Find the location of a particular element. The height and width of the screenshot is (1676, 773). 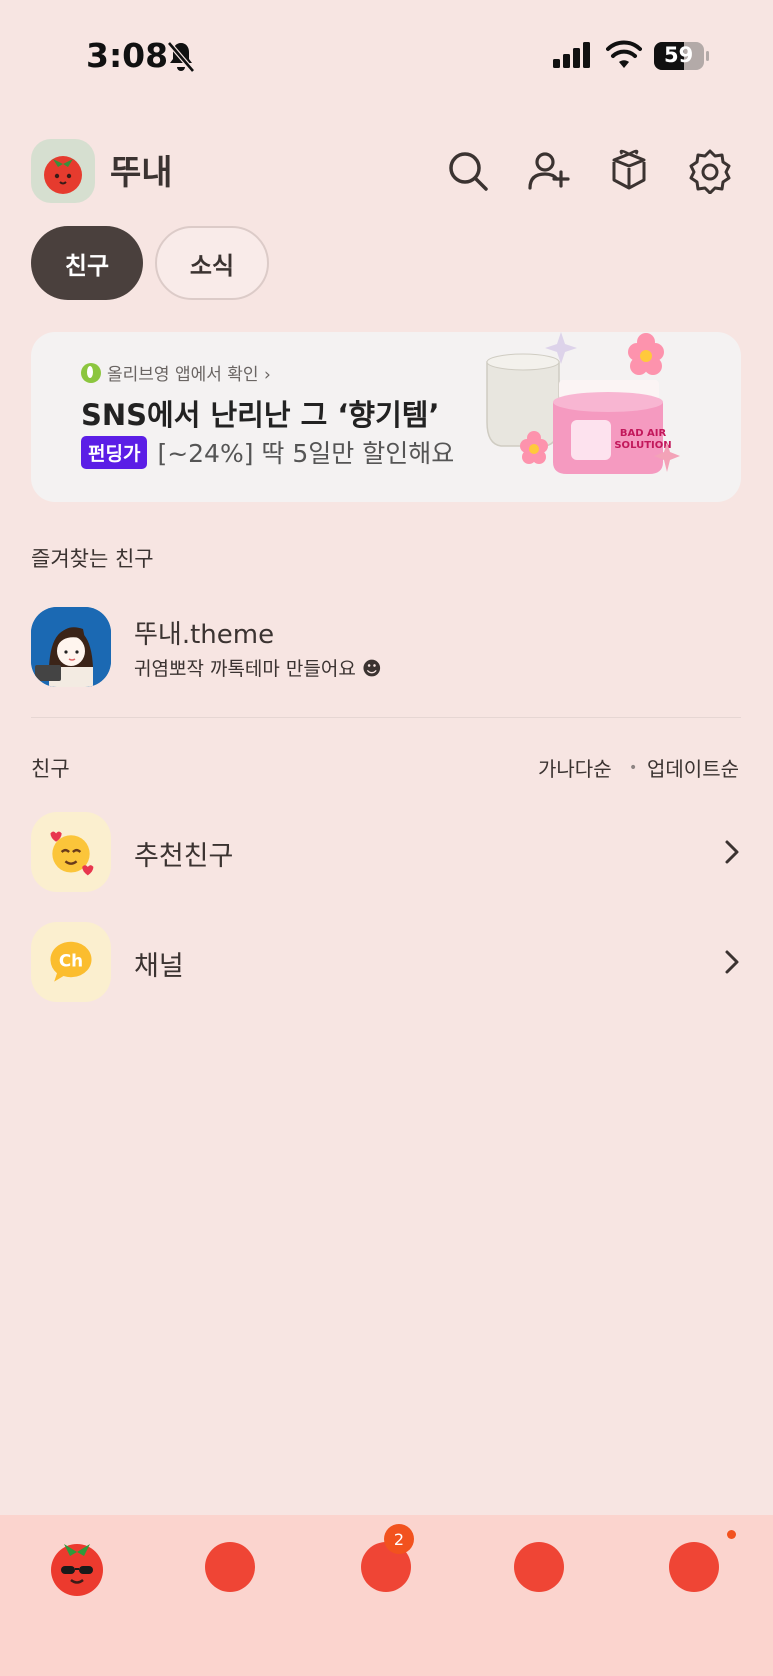

banner-source-text: 올리브영 앱에서 확인 › is located at coordinates (189, 375).